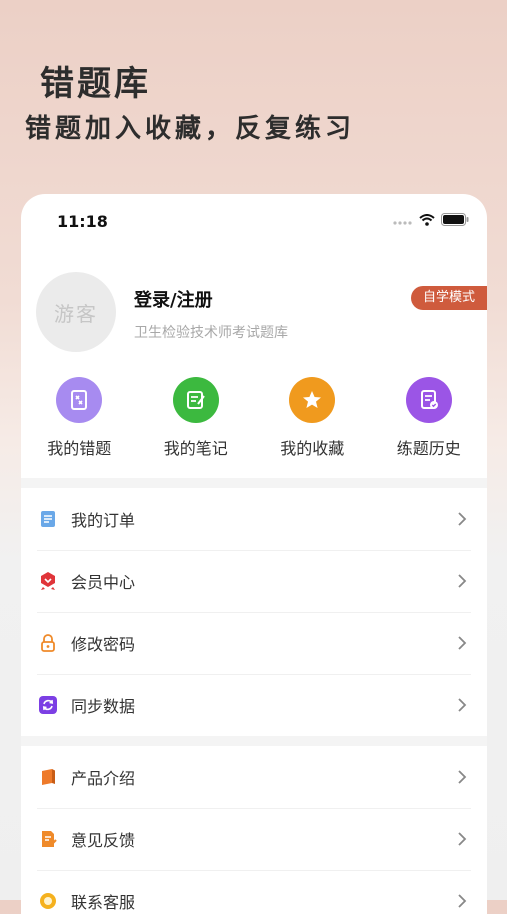  Describe the element at coordinates (103, 840) in the screenshot. I see `menu-item-label: 意见反馈` at that location.